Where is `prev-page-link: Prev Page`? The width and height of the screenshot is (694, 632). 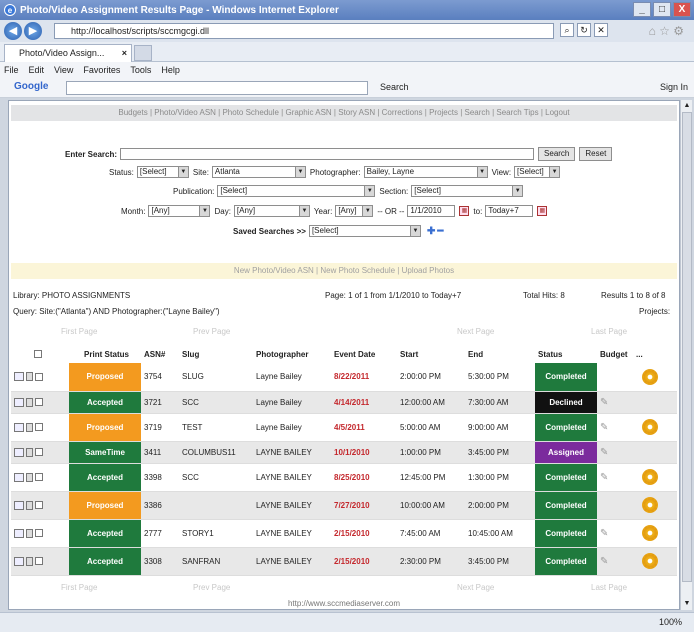 prev-page-link: Prev Page is located at coordinates (211, 331).